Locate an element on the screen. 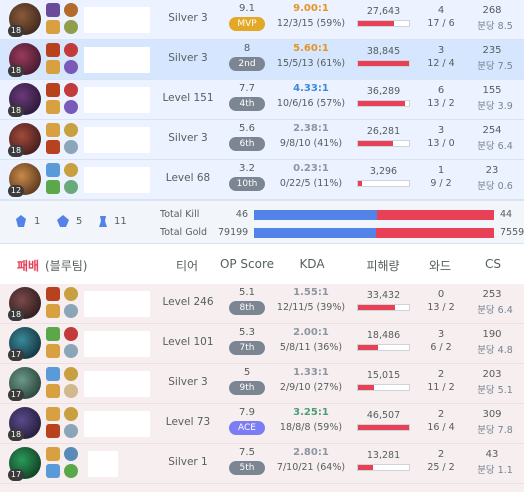 The height and width of the screenshot is (492, 524). op-rank-badge: ACE is located at coordinates (247, 428).